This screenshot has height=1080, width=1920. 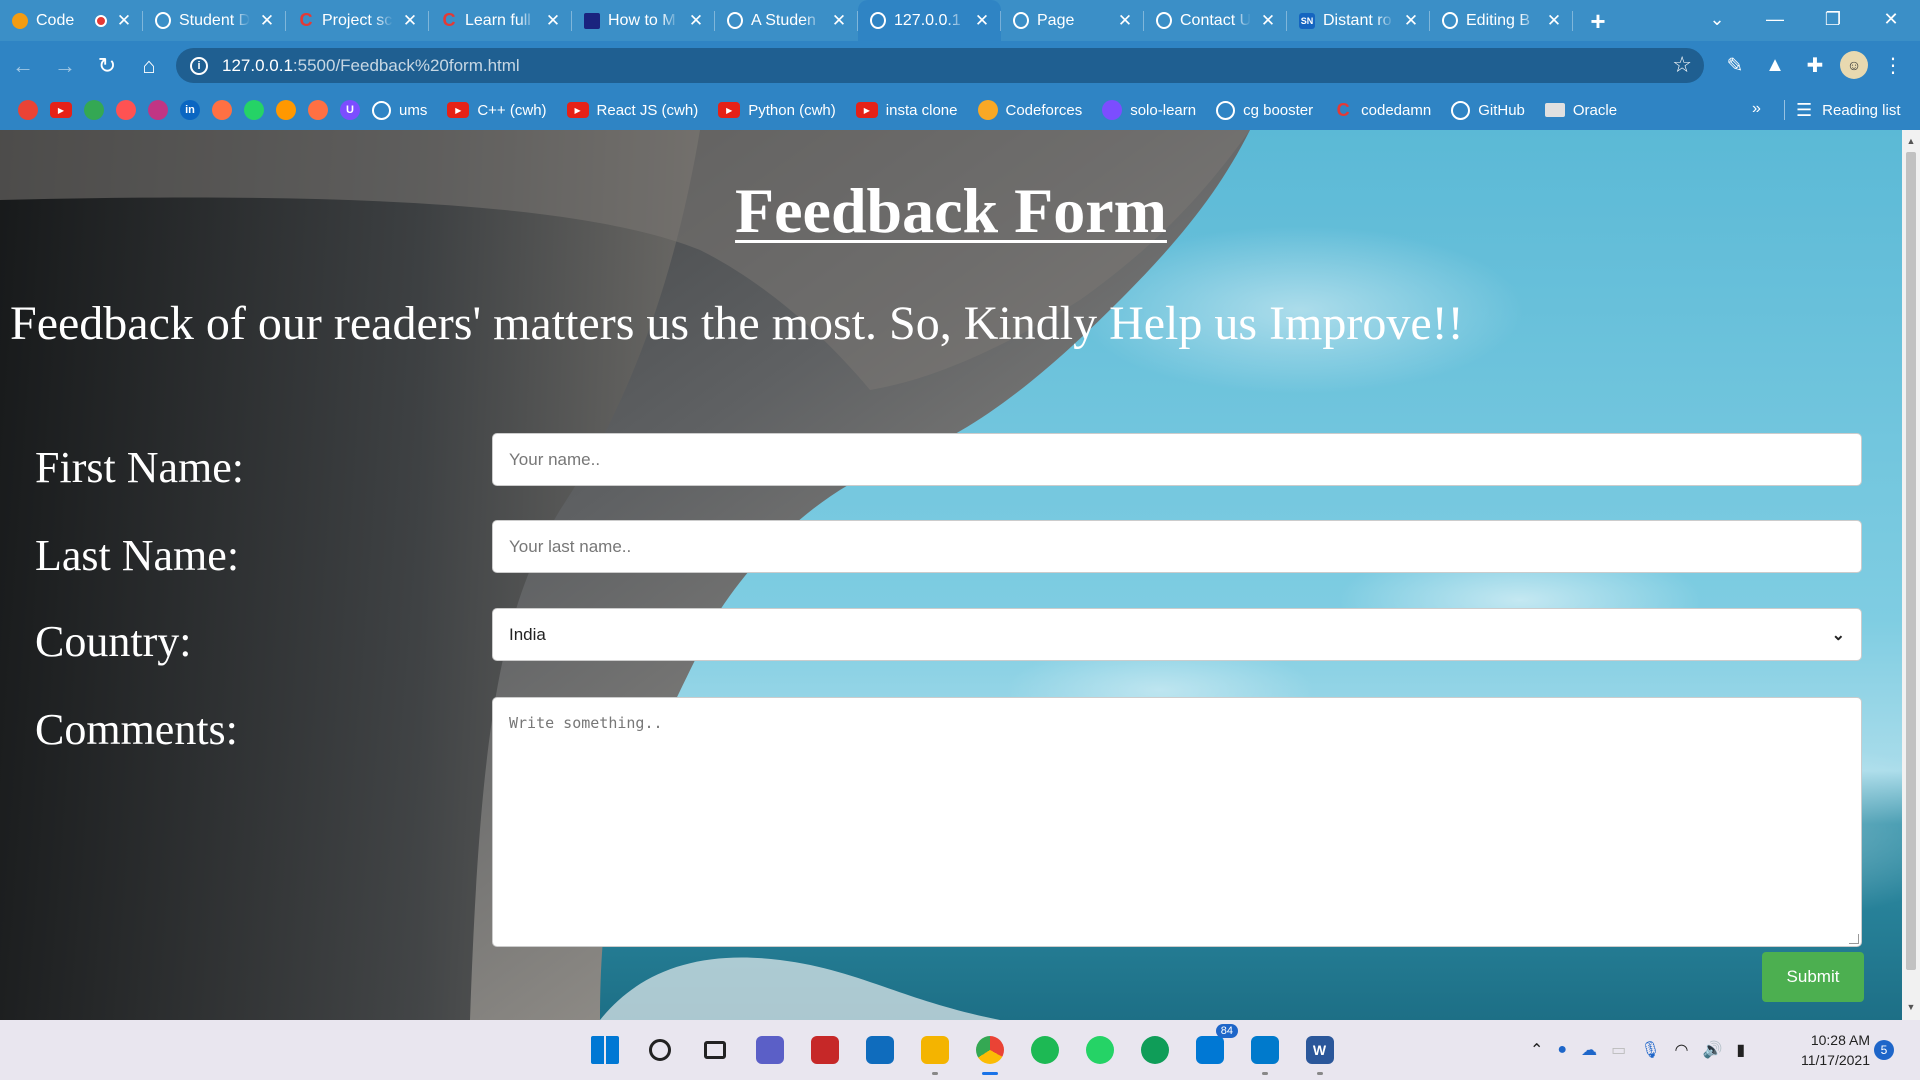 What do you see at coordinates (1358, 20) in the screenshot?
I see `browser-tab: SN Distant ro ✕` at bounding box center [1358, 20].